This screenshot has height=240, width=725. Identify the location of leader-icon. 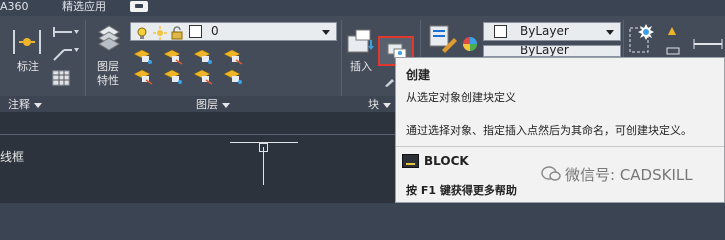
(66, 56).